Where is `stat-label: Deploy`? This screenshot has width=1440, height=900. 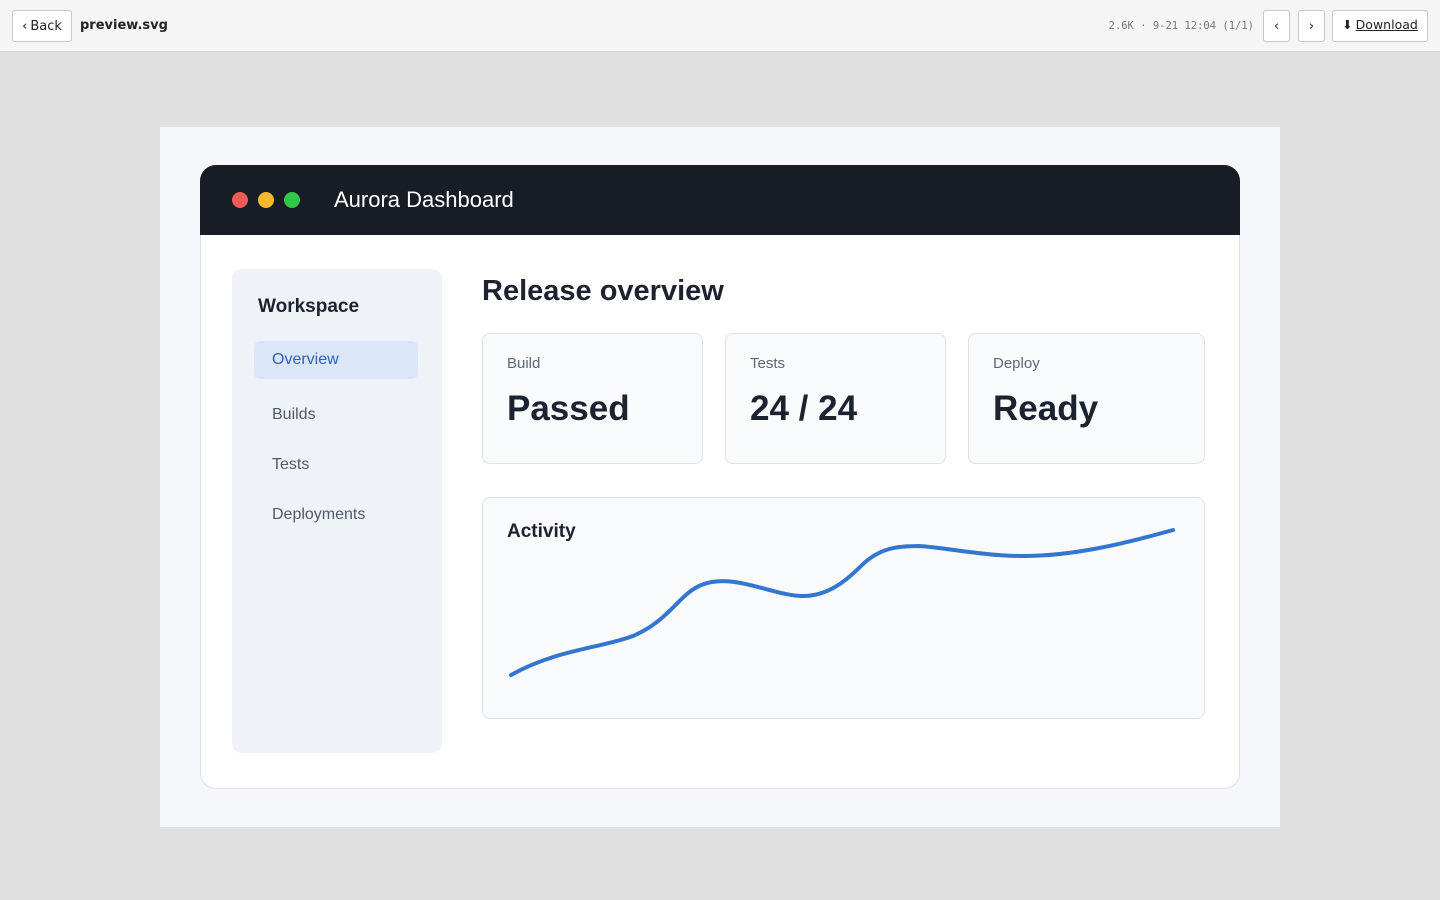
stat-label: Deploy is located at coordinates (1016, 363).